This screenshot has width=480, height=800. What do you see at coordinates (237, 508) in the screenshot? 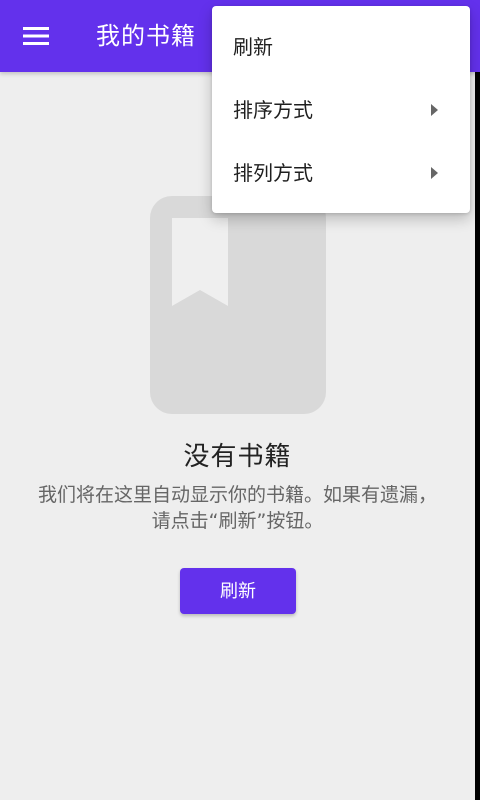
I see `empty-state-description: 我们将在这里自动显示你的书籍。如果有遗漏，请点击“刷新”按钮。` at bounding box center [237, 508].